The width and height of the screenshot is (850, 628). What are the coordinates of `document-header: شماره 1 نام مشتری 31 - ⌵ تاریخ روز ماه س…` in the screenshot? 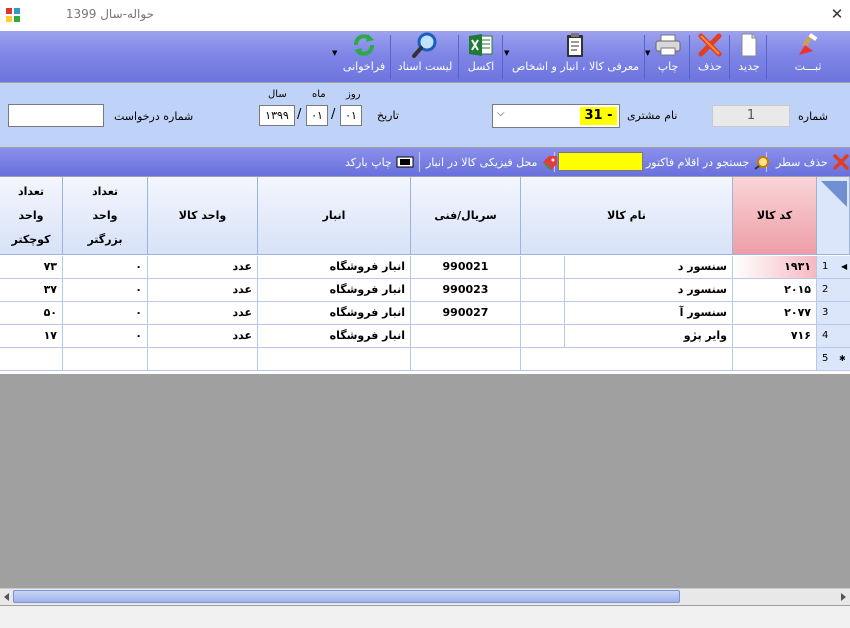 It's located at (425, 115).